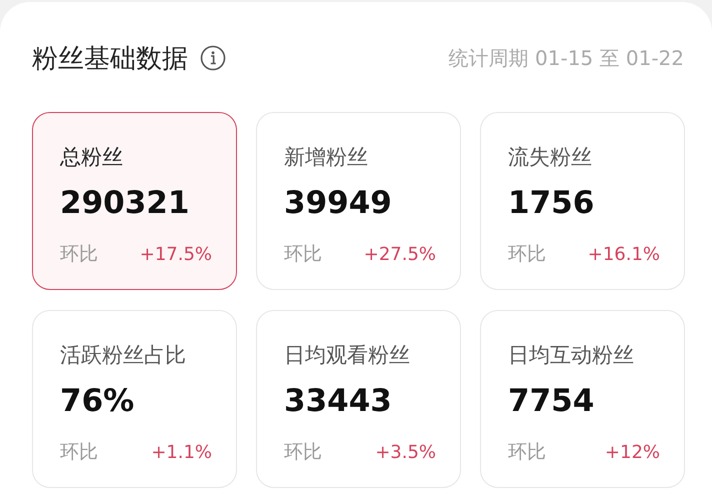  Describe the element at coordinates (624, 254) in the screenshot. I see `change-value: +16.1%` at that location.